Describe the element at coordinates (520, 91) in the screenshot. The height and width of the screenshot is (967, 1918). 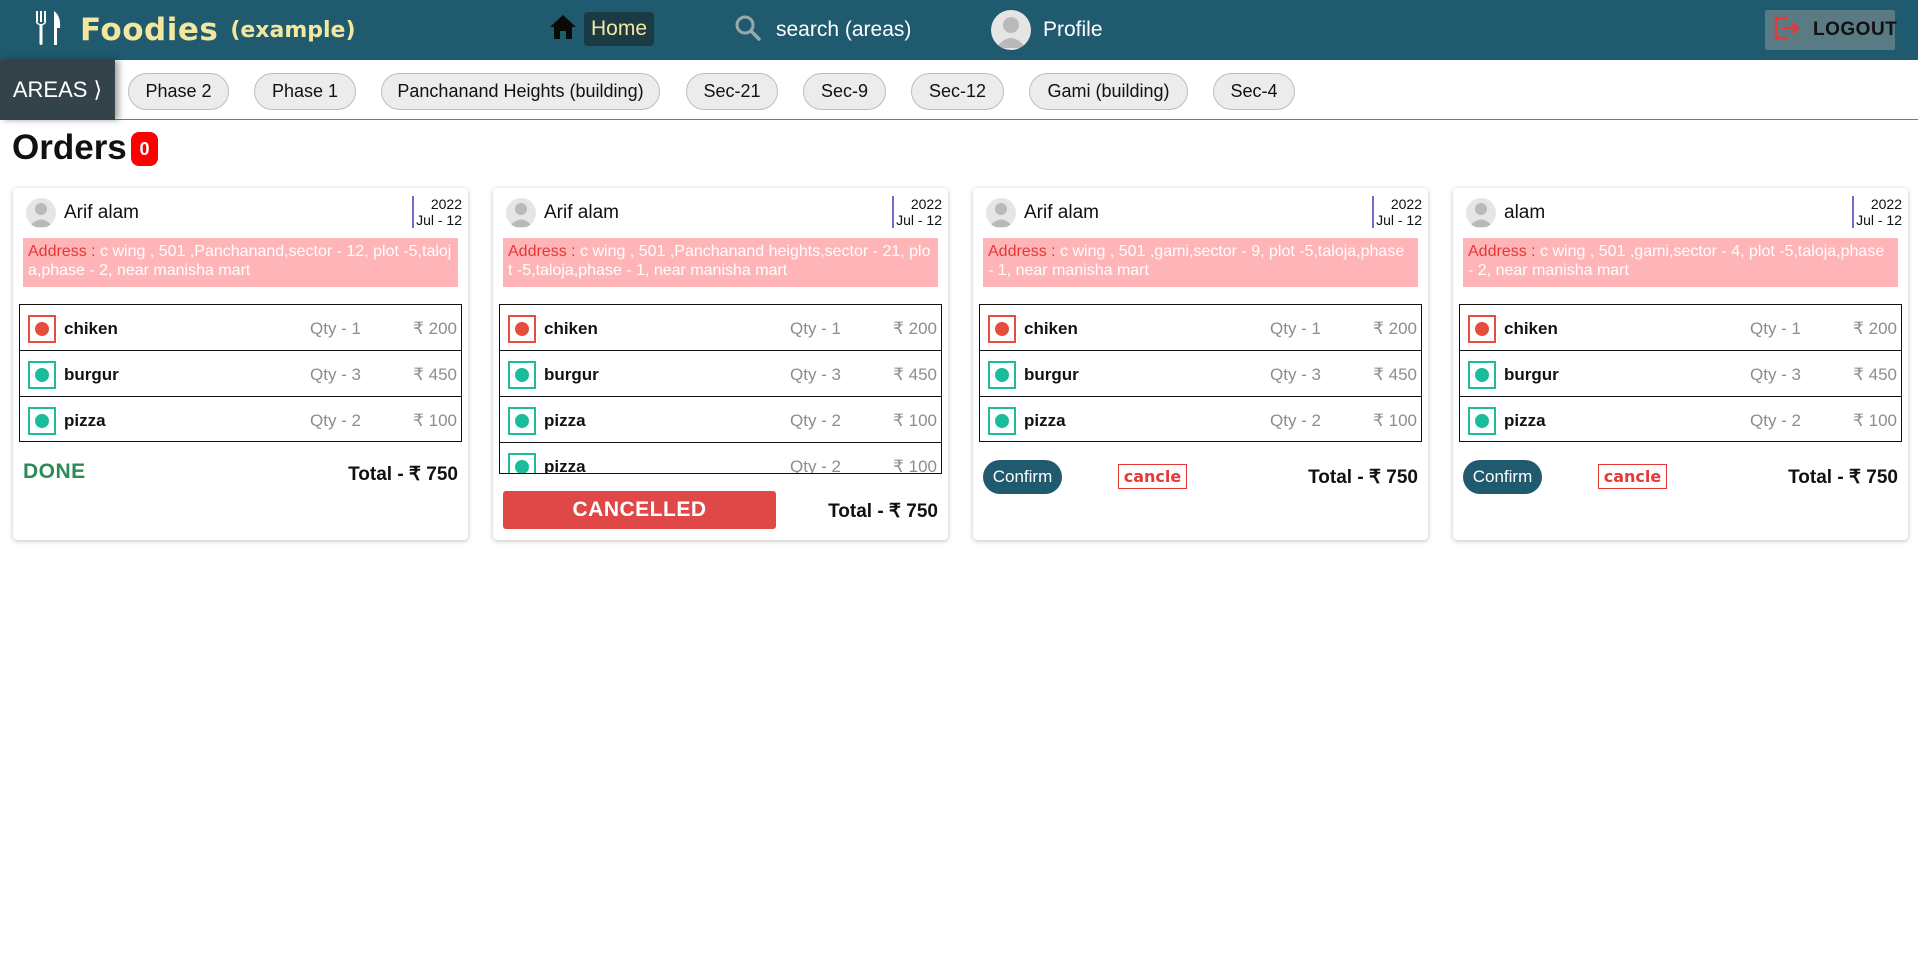
I see `area-chip: Panchanand Heights (building)` at that location.